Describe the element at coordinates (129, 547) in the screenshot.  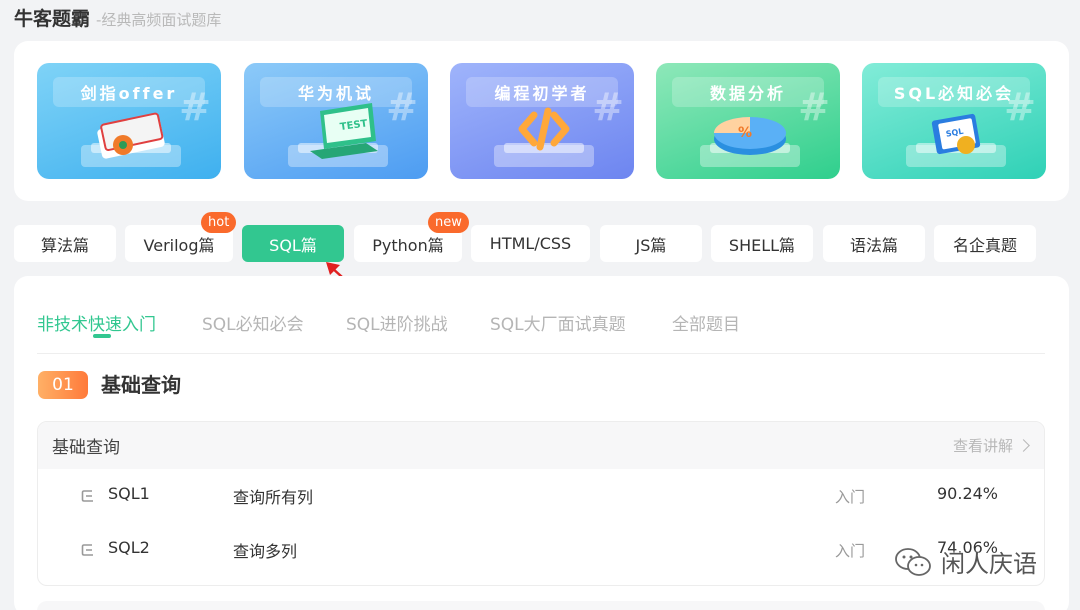
I see `problem-code: SQL2` at that location.